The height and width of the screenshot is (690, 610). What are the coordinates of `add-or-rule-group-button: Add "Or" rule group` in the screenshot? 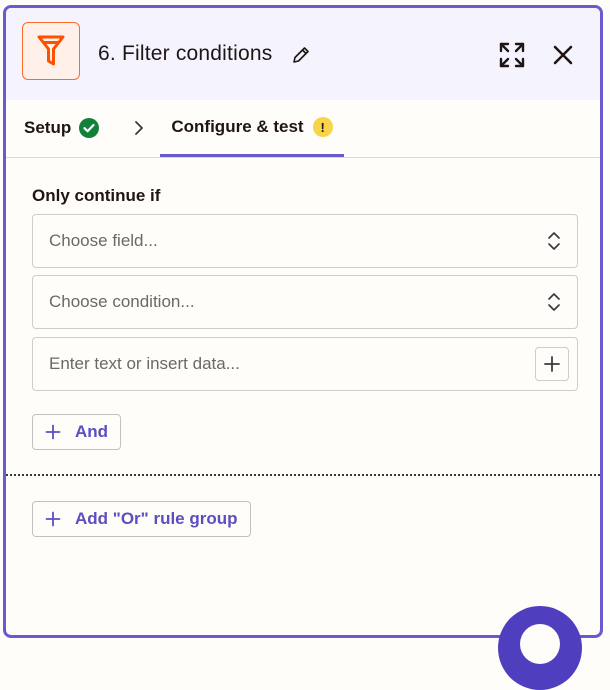 It's located at (141, 519).